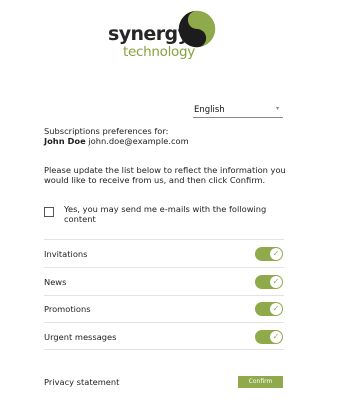 The height and width of the screenshot is (400, 342). What do you see at coordinates (269, 282) in the screenshot?
I see `news-toggle: ✓` at bounding box center [269, 282].